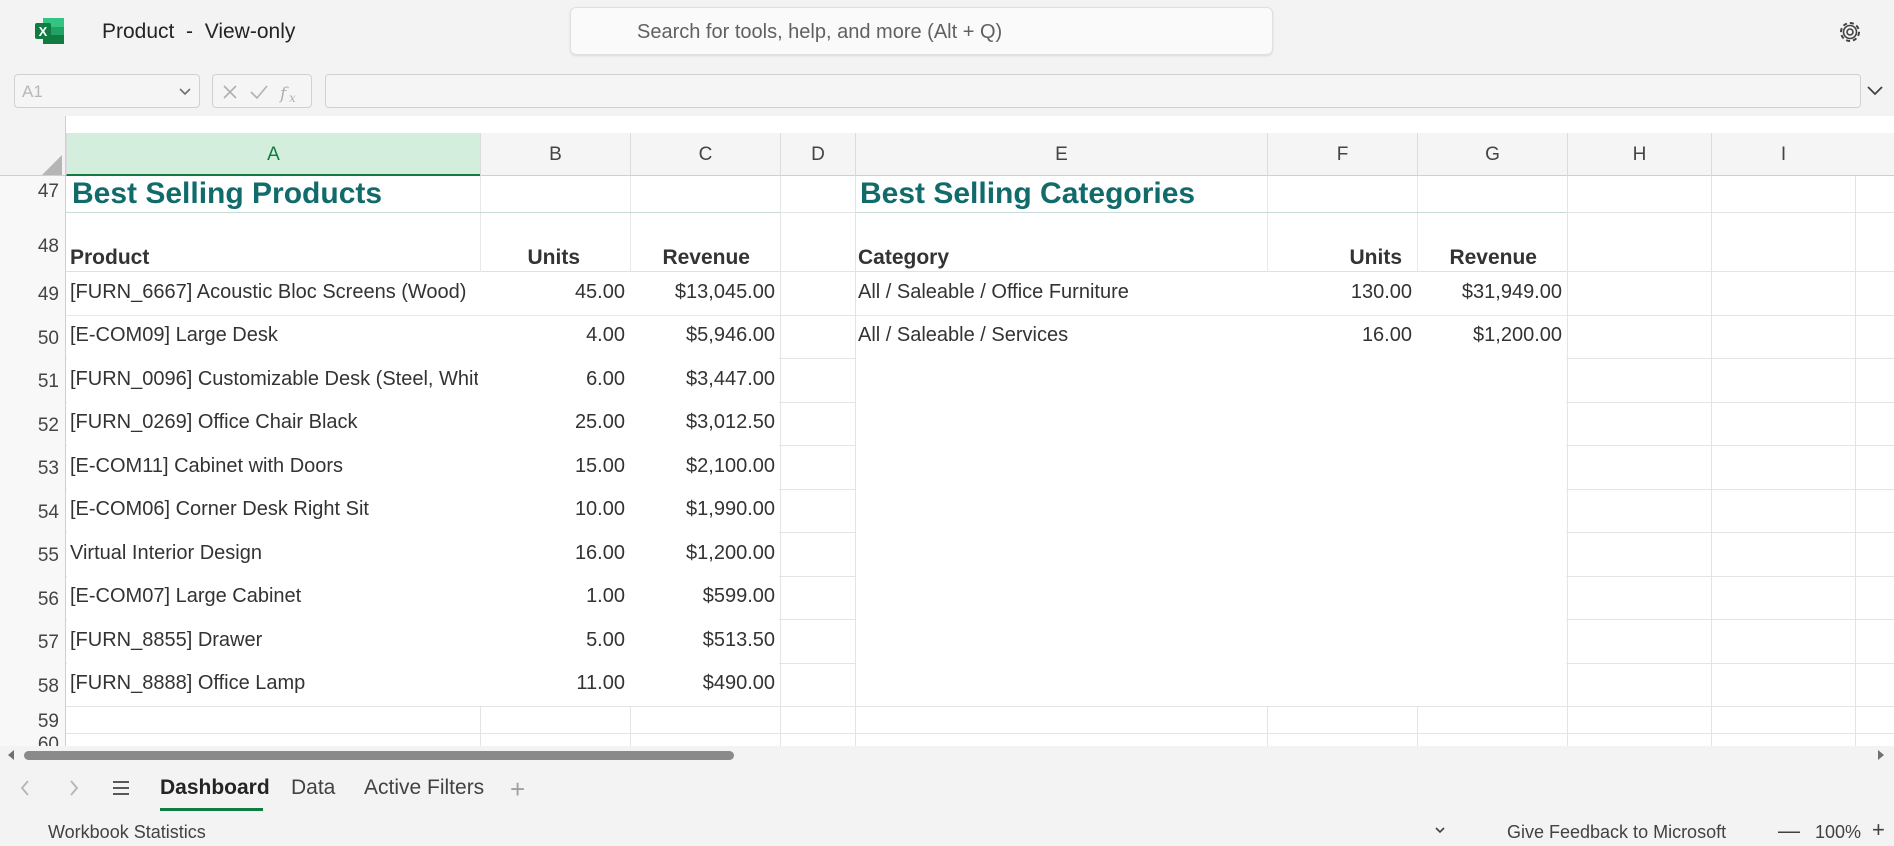  Describe the element at coordinates (33, 739) in the screenshot. I see `row-header-60: 60` at that location.